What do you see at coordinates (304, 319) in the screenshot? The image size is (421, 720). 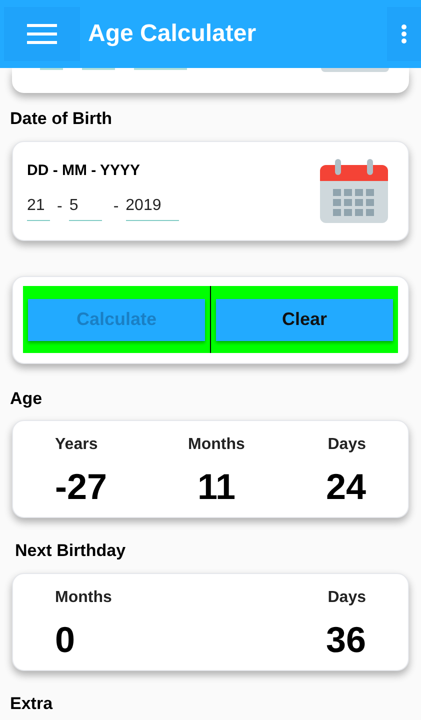 I see `action-button: Clear` at bounding box center [304, 319].